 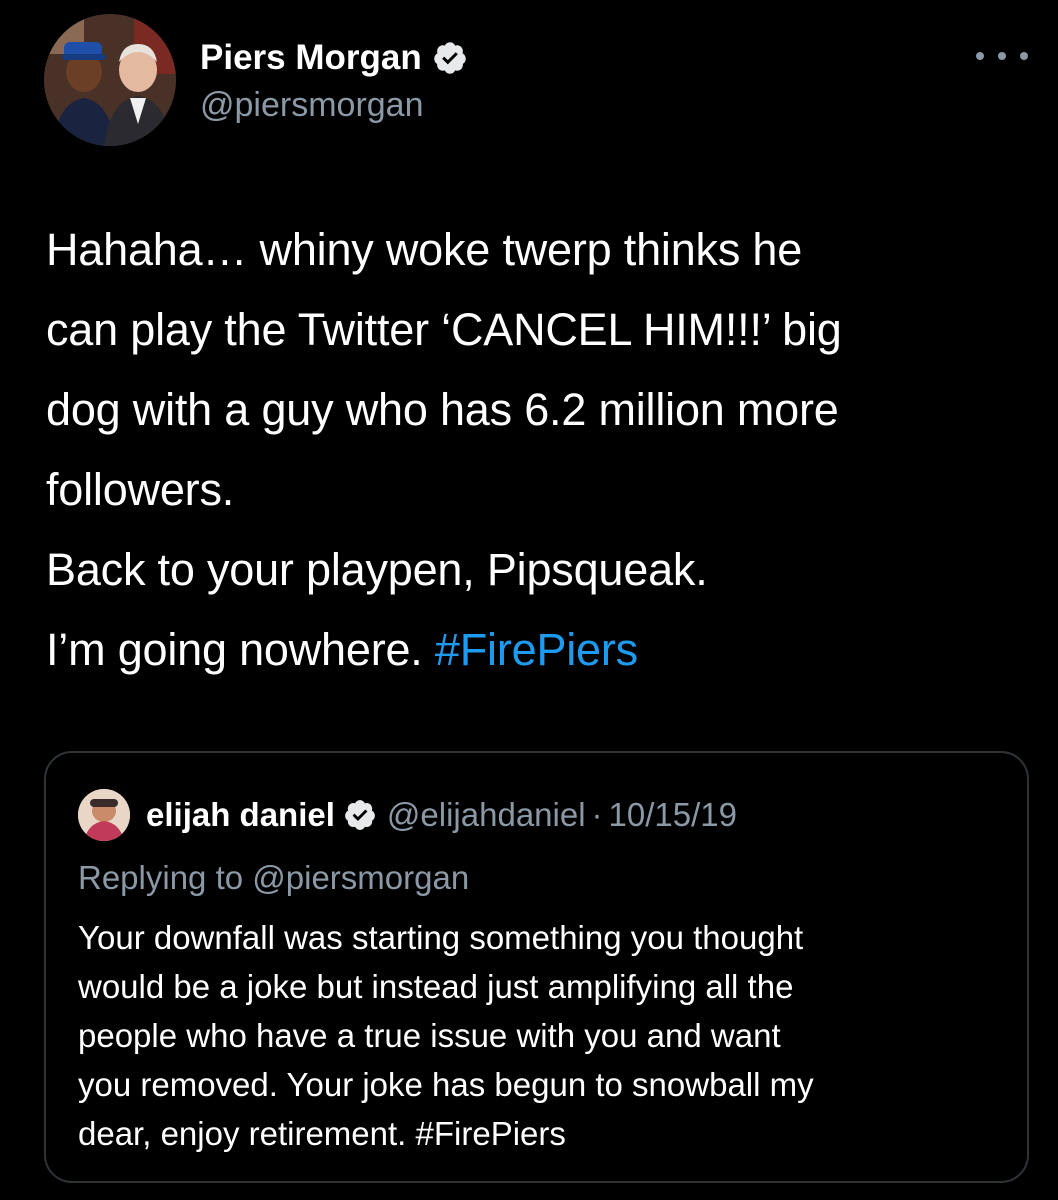 What do you see at coordinates (536, 649) in the screenshot?
I see `hashtag-link: #FirePiers` at bounding box center [536, 649].